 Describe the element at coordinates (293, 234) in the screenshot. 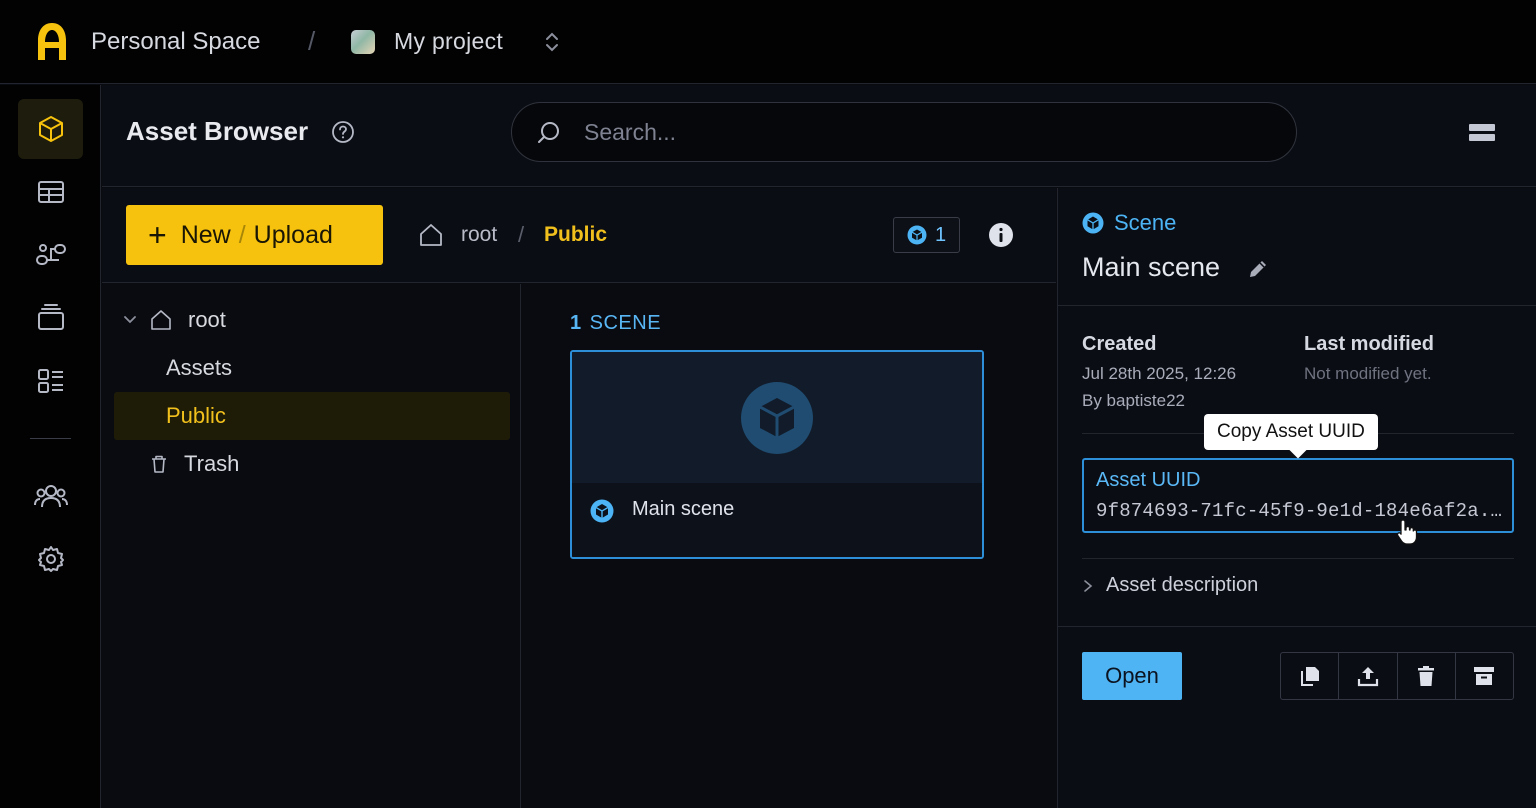

I see `upload-label: Upload` at that location.